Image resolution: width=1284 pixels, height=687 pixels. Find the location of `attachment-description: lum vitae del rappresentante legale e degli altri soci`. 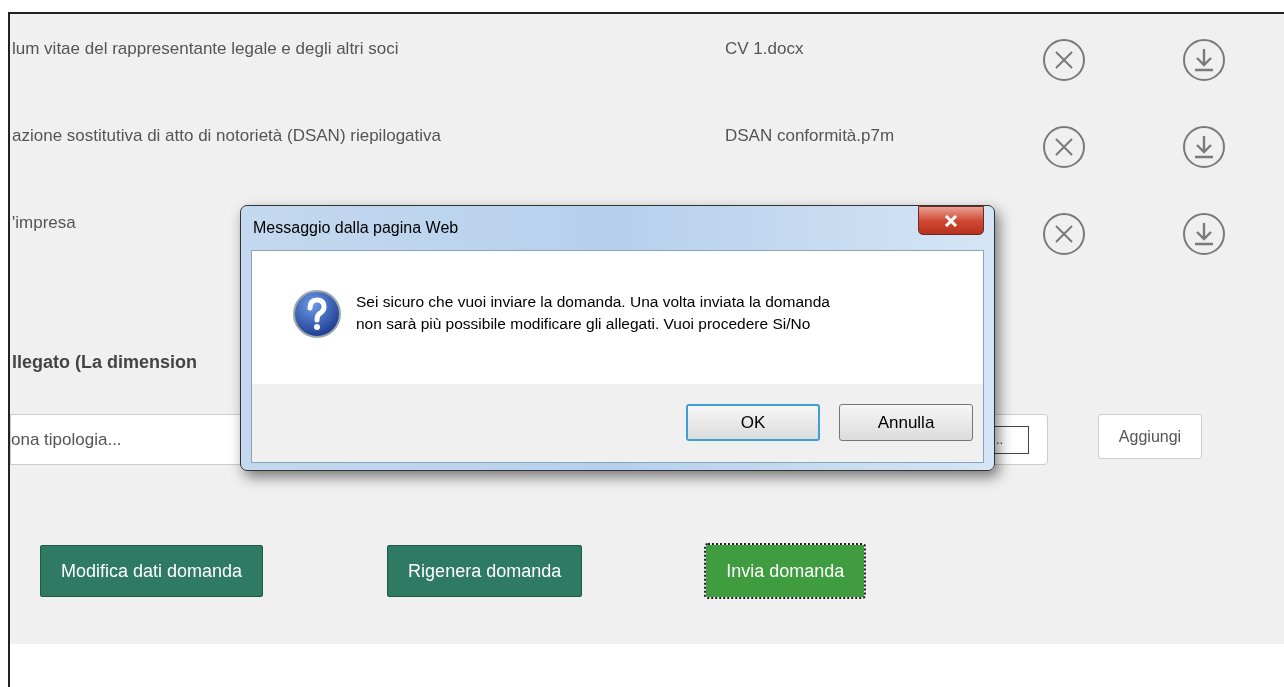

attachment-description: lum vitae del rappresentante legale e degli altri soci is located at coordinates (205, 48).